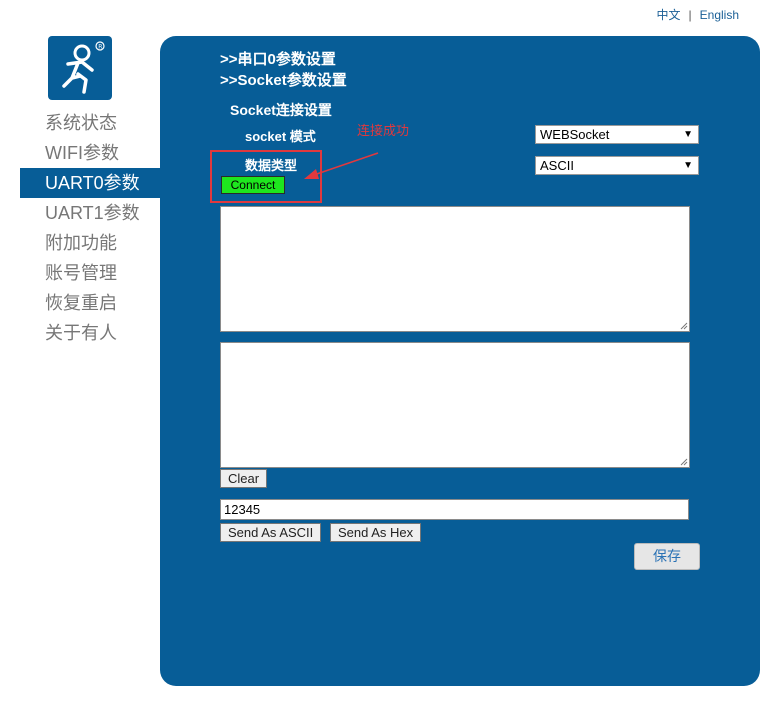  I want to click on sidebar-item-system-status: 系统状态, so click(90, 123).